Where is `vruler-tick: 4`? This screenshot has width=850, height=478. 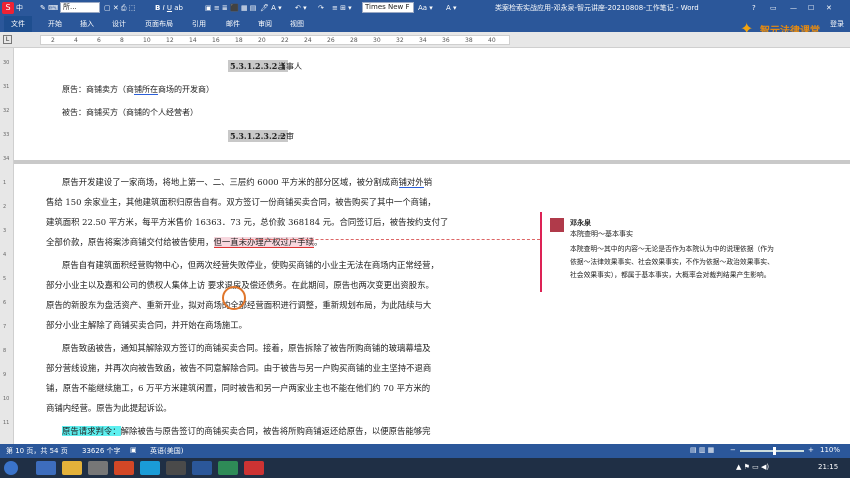
vruler-tick: 4 is located at coordinates (5, 255).